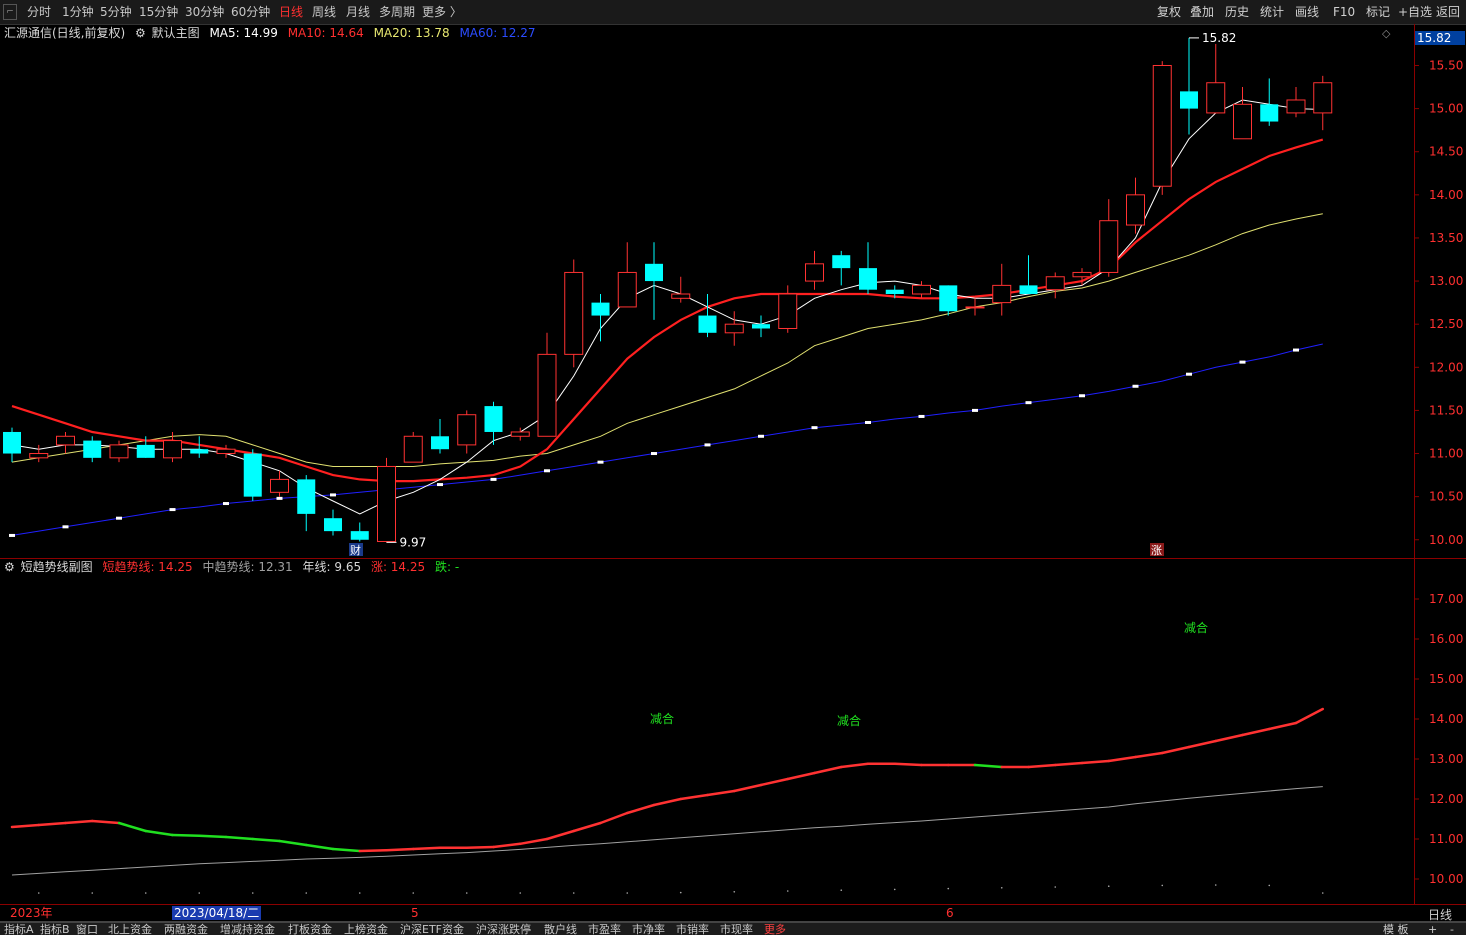 The image size is (1466, 935). What do you see at coordinates (57, 567) in the screenshot?
I see `sub-title: 短趋势线副图` at bounding box center [57, 567].